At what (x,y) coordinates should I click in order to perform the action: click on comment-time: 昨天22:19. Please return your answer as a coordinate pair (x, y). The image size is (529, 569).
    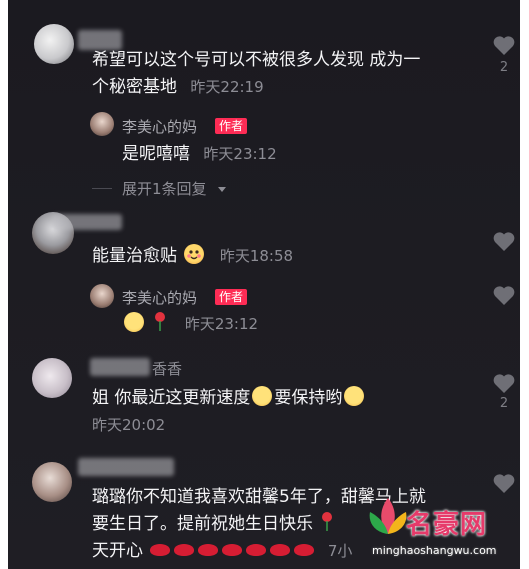
    Looking at the image, I should click on (227, 87).